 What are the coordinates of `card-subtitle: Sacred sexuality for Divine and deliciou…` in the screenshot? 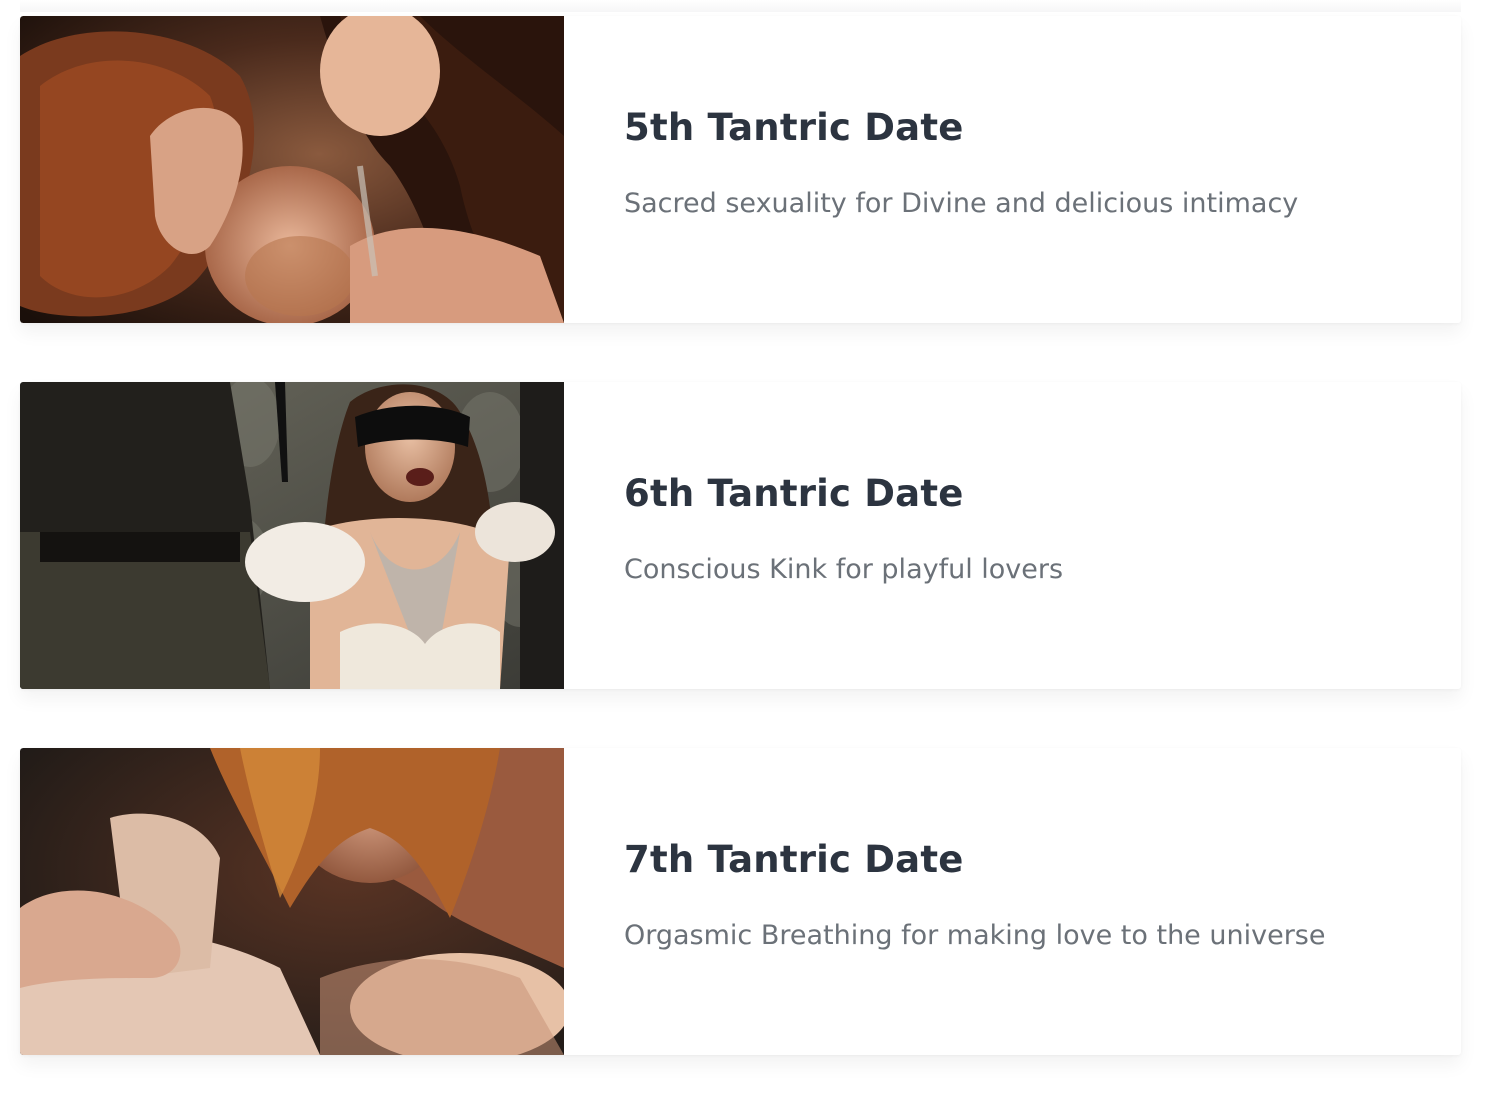 It's located at (961, 203).